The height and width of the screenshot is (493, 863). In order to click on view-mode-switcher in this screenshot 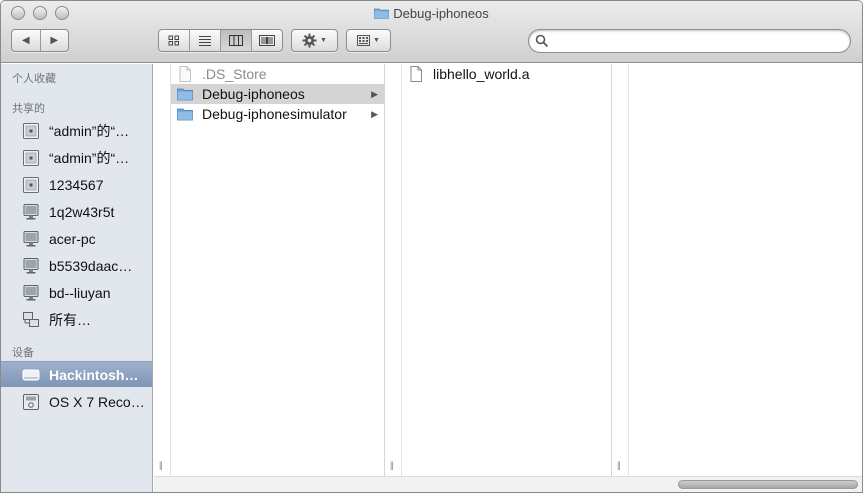, I will do `click(220, 40)`.